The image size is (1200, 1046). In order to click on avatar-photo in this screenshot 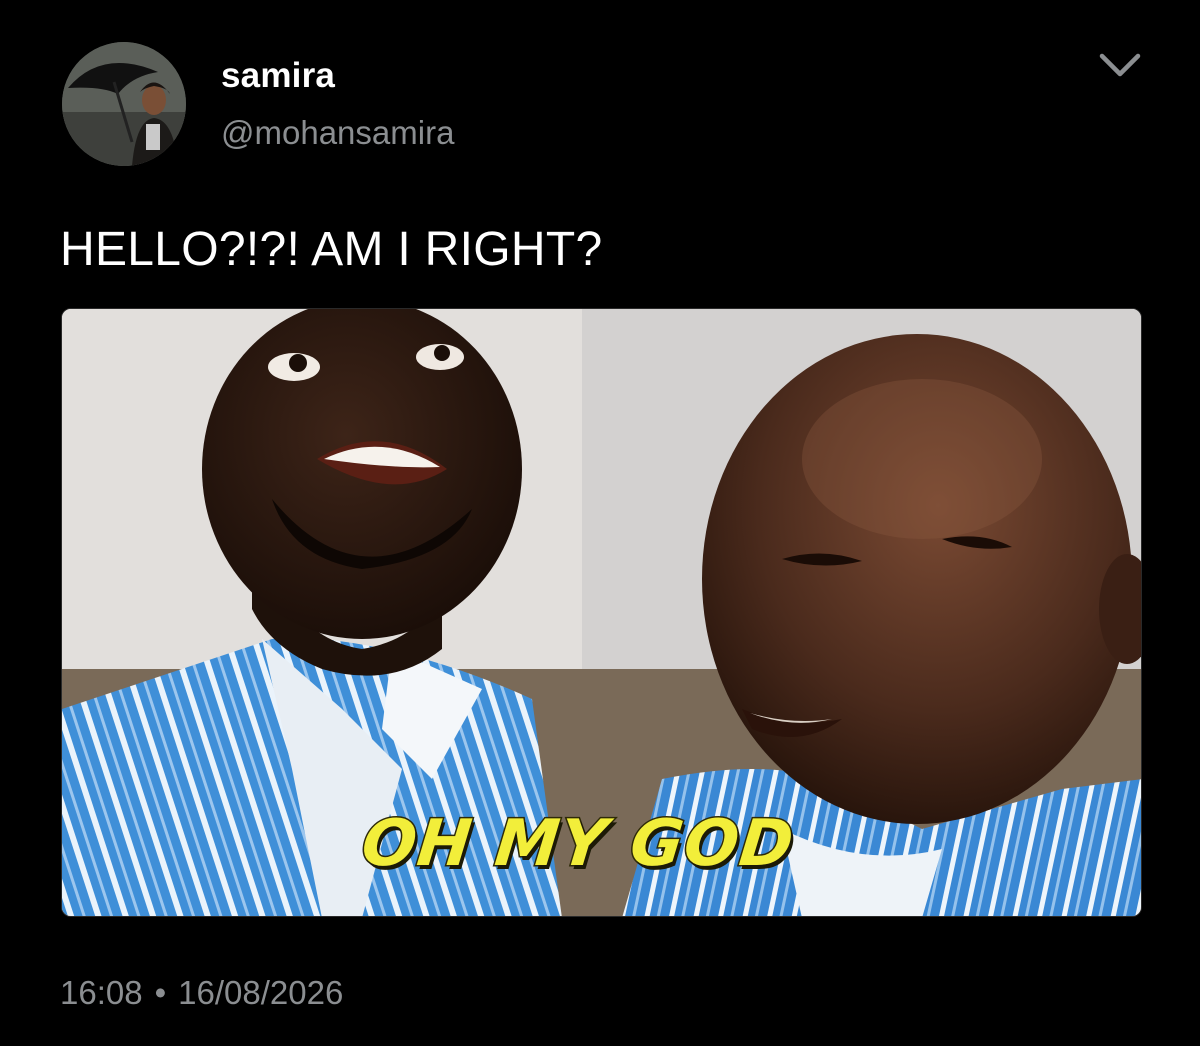, I will do `click(124, 104)`.